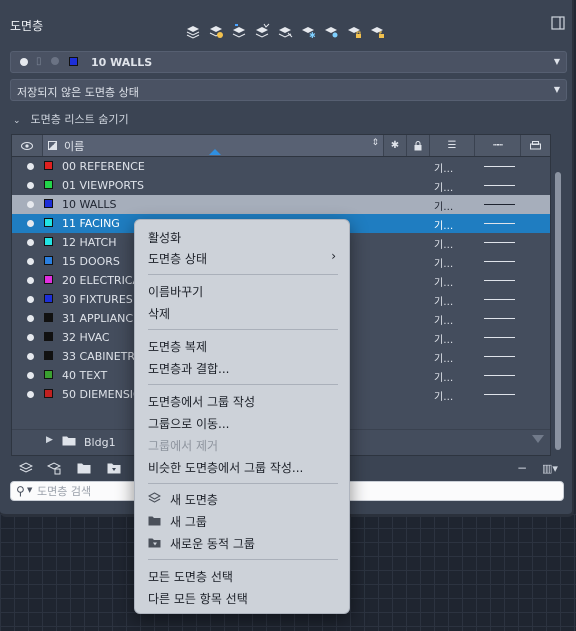 The width and height of the screenshot is (576, 631). I want to click on plot-column-header, so click(535, 145).